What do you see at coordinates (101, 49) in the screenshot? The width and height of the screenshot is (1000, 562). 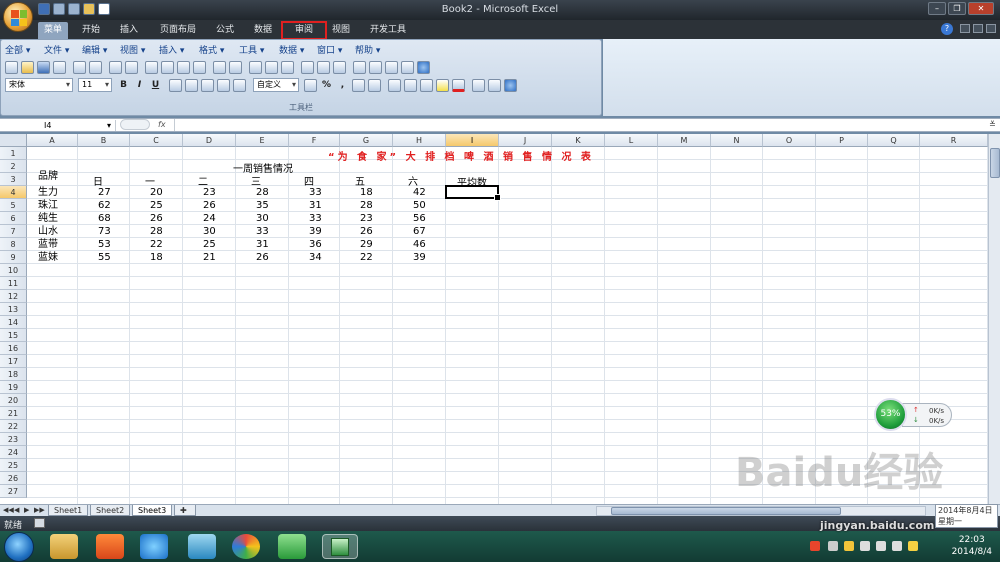 I see `menu-edit: 编辑 ▾` at bounding box center [101, 49].